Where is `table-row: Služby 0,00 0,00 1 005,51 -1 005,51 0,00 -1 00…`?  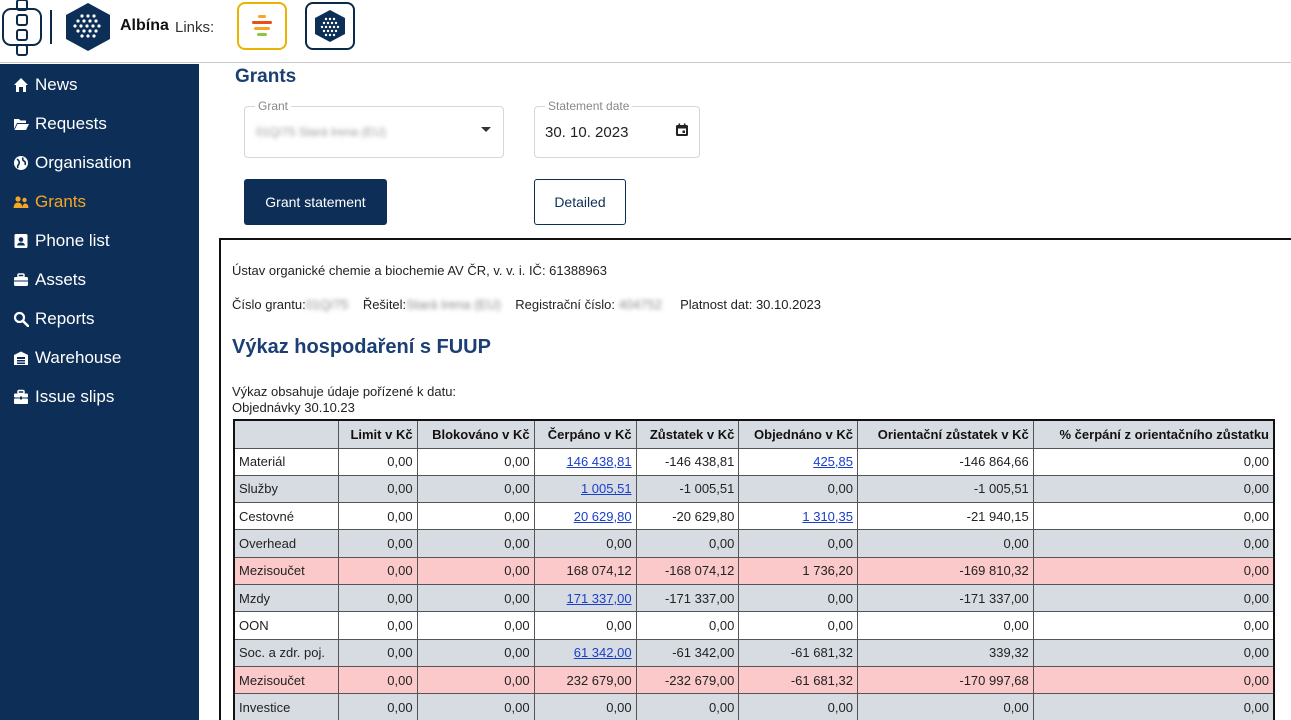
table-row: Služby 0,00 0,00 1 005,51 -1 005,51 0,00 -1 00… is located at coordinates (754, 489).